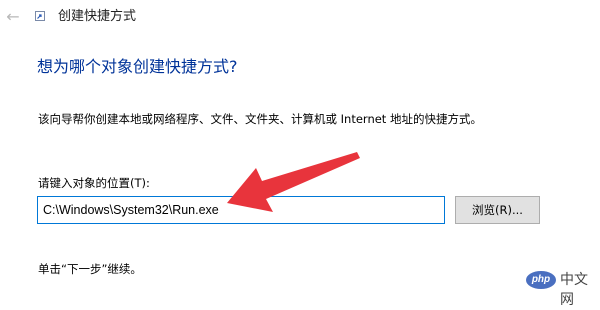 The image size is (600, 310). Describe the element at coordinates (293, 182) in the screenshot. I see `red-arrow-annotation` at that location.